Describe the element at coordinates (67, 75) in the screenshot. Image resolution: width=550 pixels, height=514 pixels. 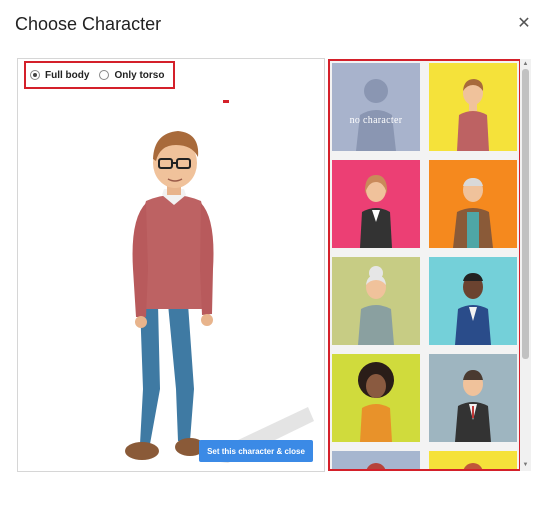
I see `full-body-label: Full body` at that location.